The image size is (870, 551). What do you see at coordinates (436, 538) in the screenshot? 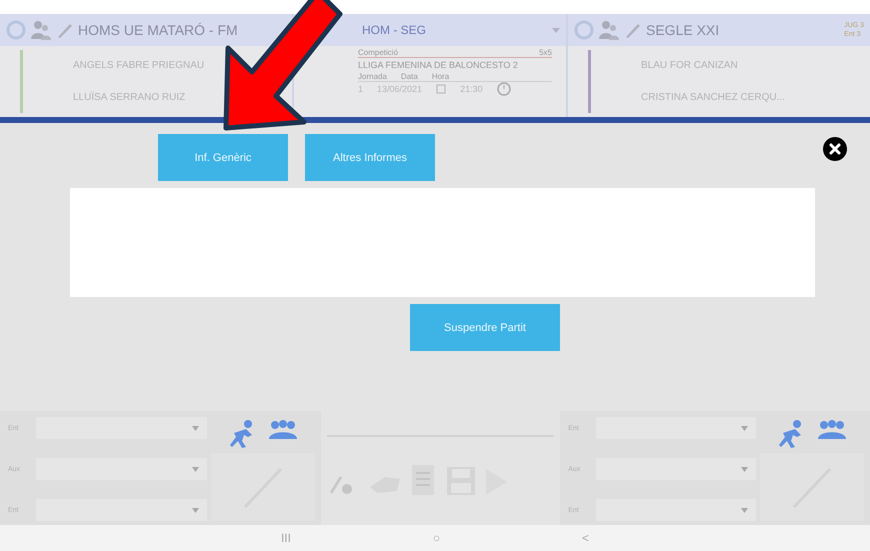
I see `nav-button: ○` at bounding box center [436, 538].